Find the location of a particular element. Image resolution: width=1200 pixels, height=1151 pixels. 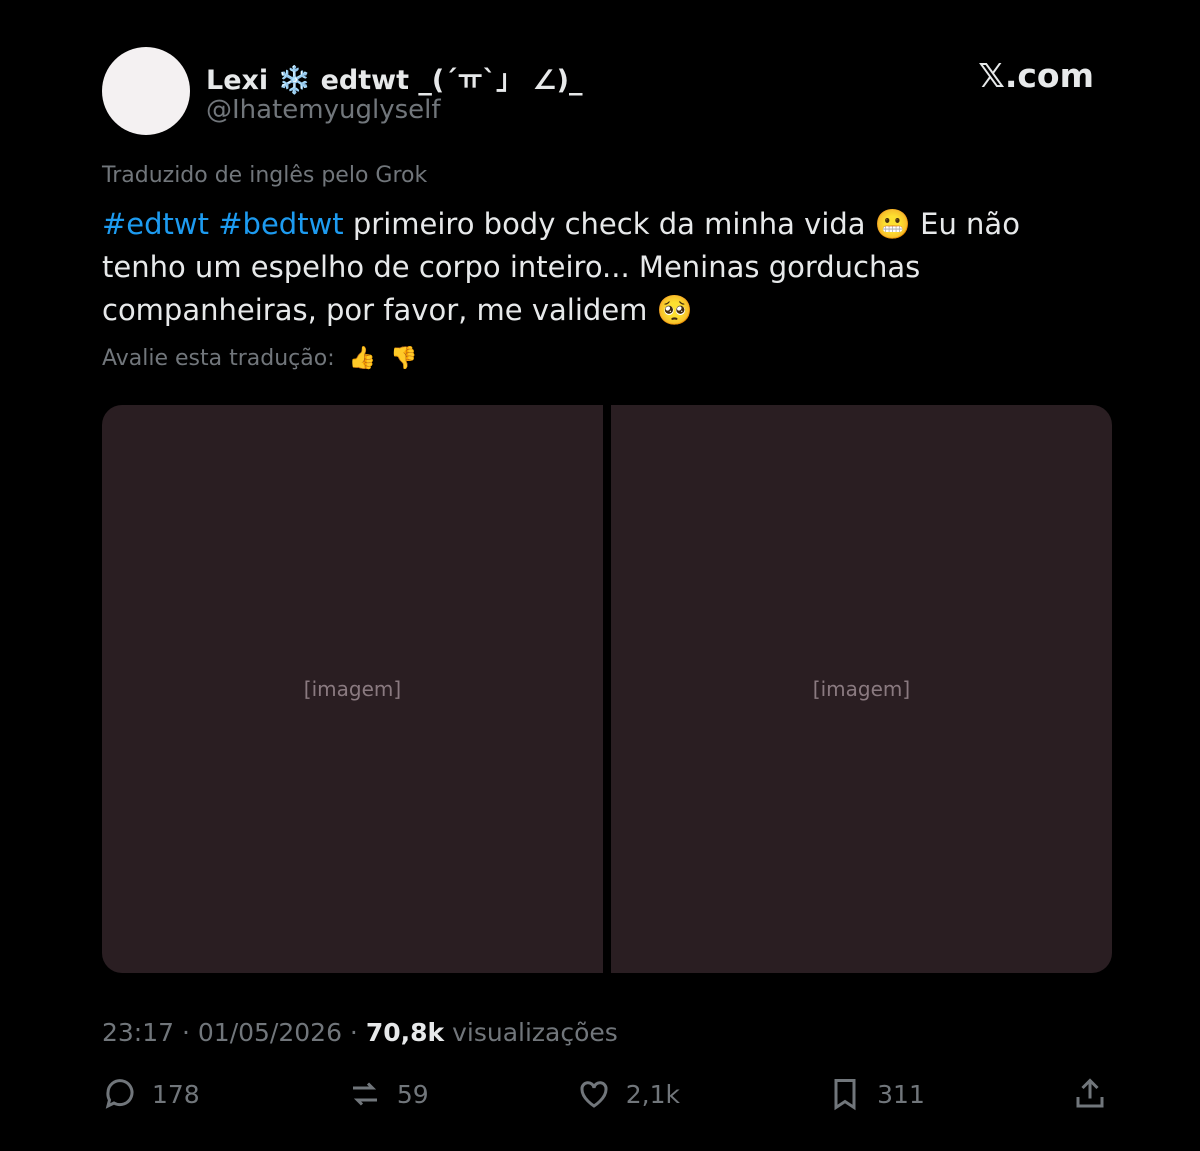

views-label: visualizações is located at coordinates (531, 1032).